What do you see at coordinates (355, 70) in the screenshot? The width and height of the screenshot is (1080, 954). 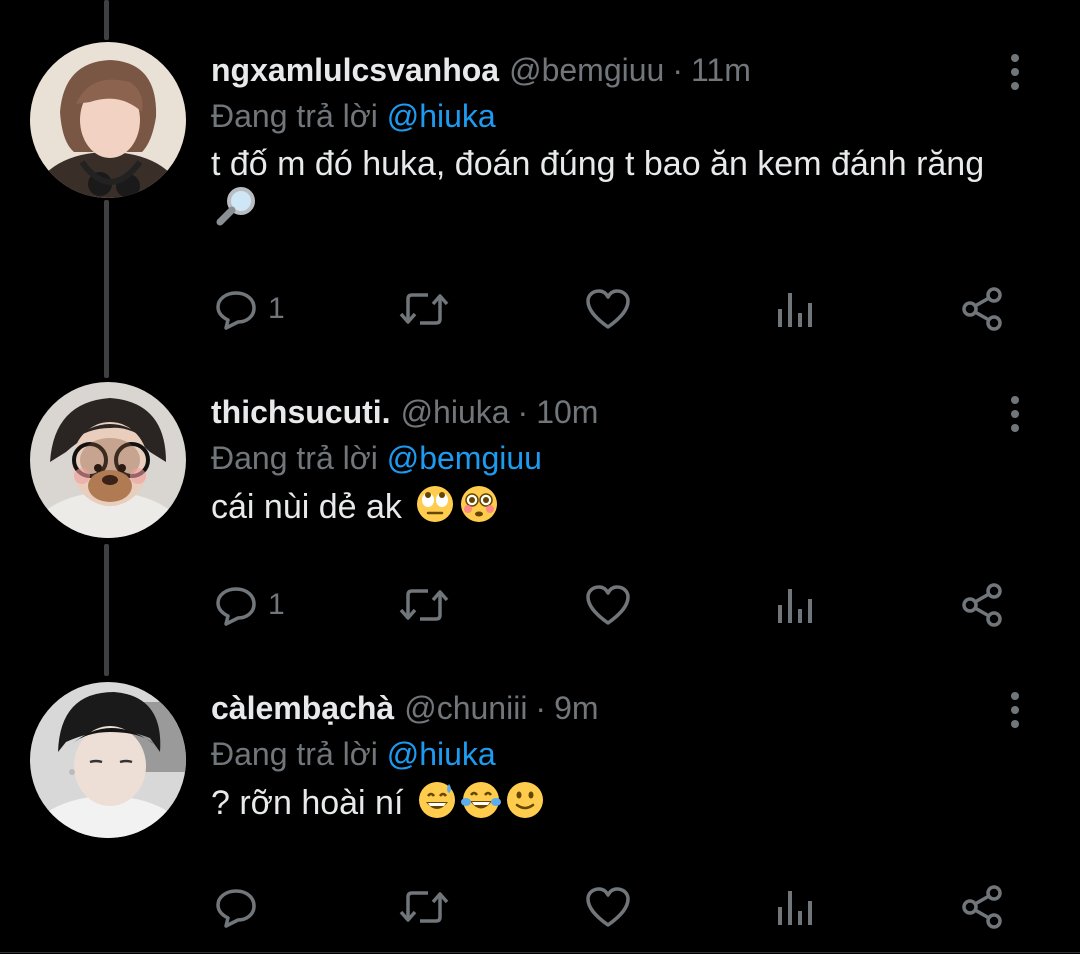 I see `display-name: ngxamlulcsvanhoa` at bounding box center [355, 70].